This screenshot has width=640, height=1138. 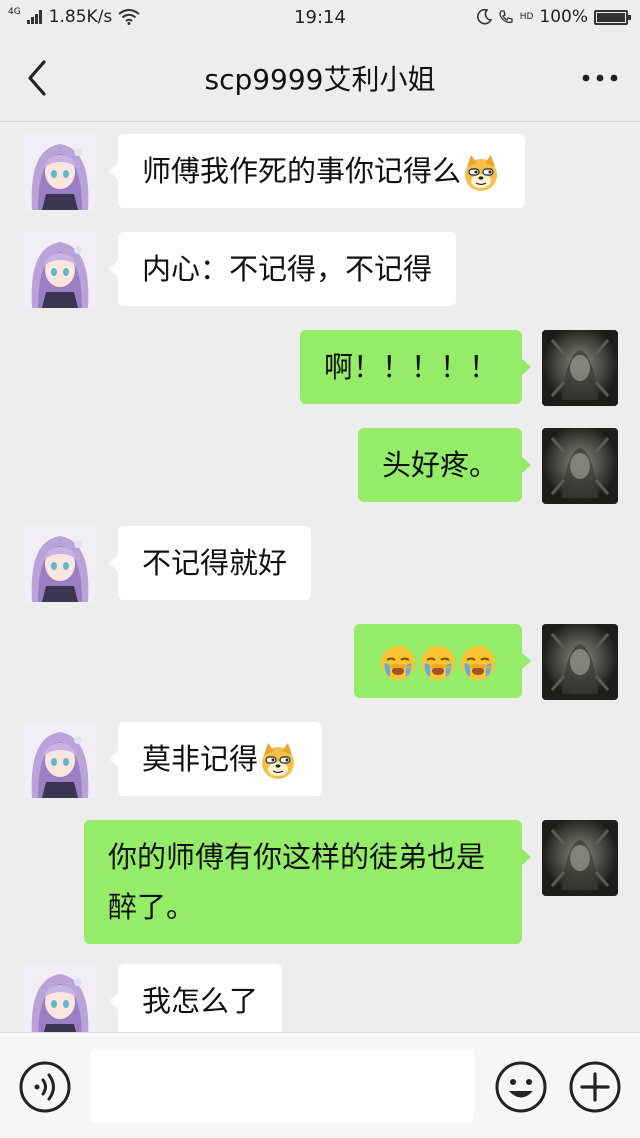 I want to click on message-bubble: 不记得就好, so click(x=210, y=563).